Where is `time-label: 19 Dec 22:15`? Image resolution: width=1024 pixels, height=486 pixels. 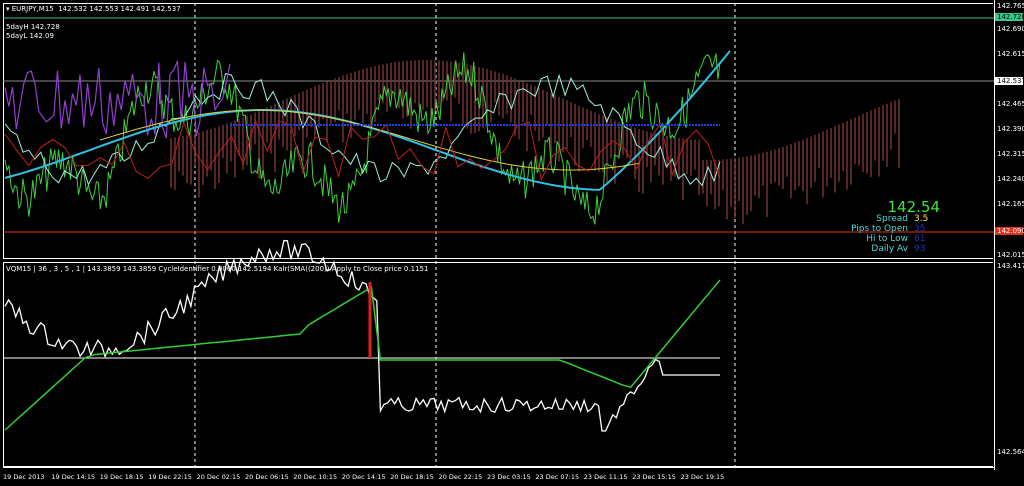 time-label: 19 Dec 22:15 is located at coordinates (170, 477).